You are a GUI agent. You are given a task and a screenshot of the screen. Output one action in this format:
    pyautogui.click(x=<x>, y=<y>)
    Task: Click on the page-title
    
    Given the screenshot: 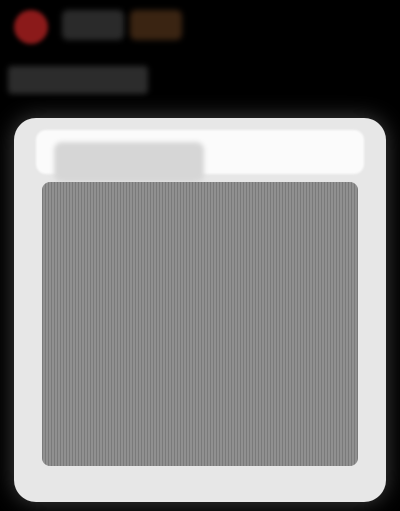 What is the action you would take?
    pyautogui.click(x=78, y=80)
    